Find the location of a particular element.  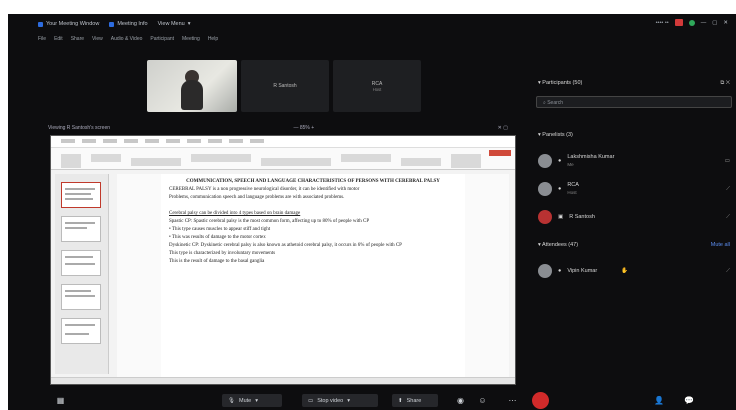

attendees-header: ▾ Attendees (47) is located at coordinates (558, 245).